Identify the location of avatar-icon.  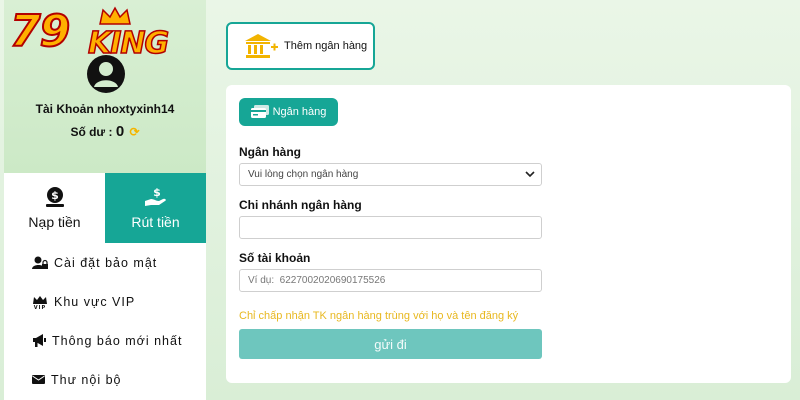
(106, 74).